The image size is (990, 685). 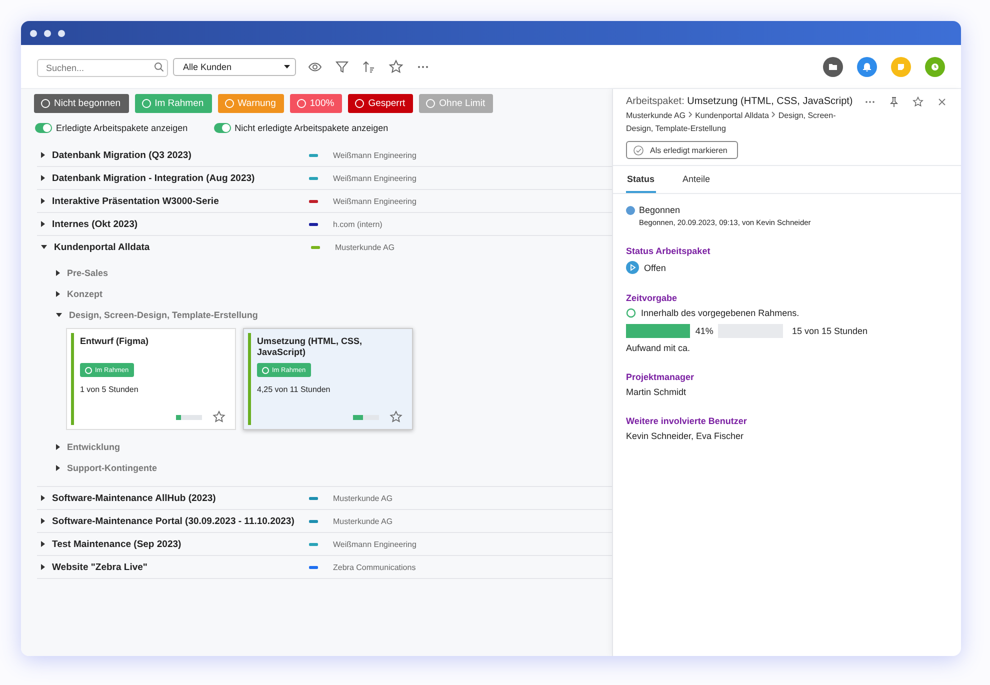 I want to click on customer-dropdown: Alle Kunden, so click(x=234, y=67).